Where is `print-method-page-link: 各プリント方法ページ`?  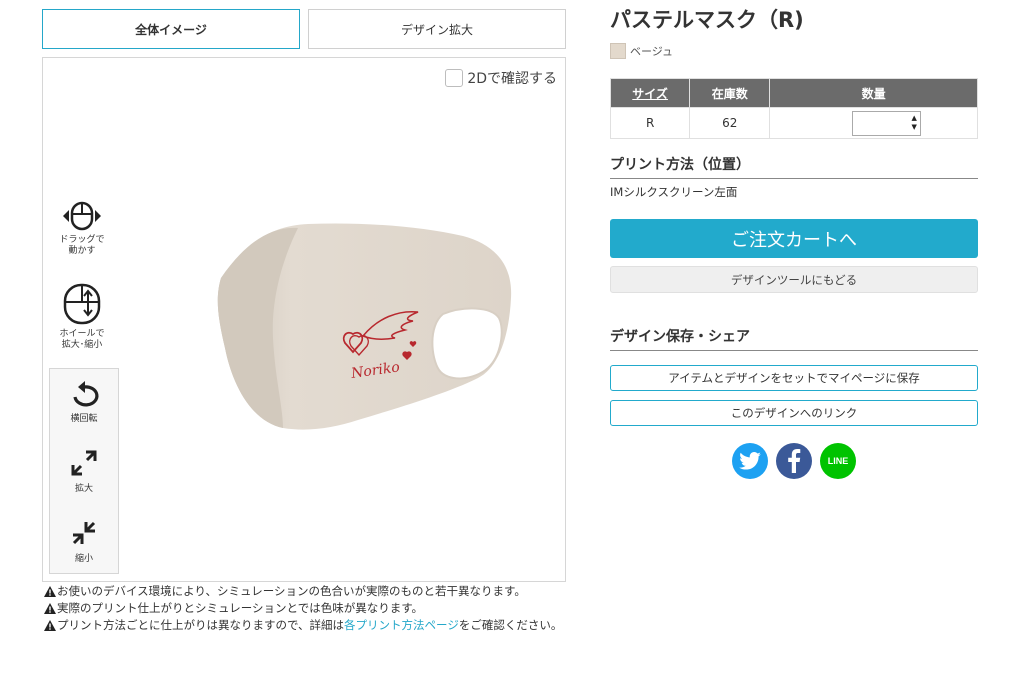 print-method-page-link: 各プリント方法ページ is located at coordinates (401, 625).